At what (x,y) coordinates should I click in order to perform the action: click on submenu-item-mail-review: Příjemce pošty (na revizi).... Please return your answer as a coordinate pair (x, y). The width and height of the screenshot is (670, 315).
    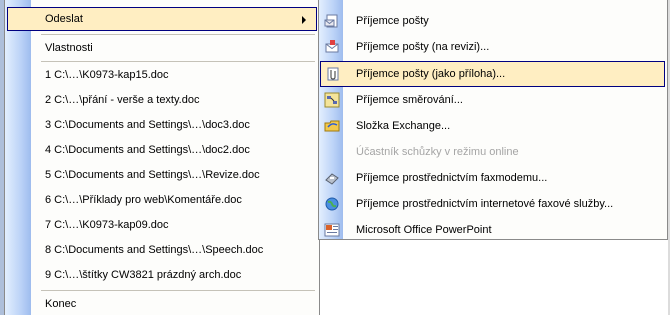
    Looking at the image, I should click on (493, 47).